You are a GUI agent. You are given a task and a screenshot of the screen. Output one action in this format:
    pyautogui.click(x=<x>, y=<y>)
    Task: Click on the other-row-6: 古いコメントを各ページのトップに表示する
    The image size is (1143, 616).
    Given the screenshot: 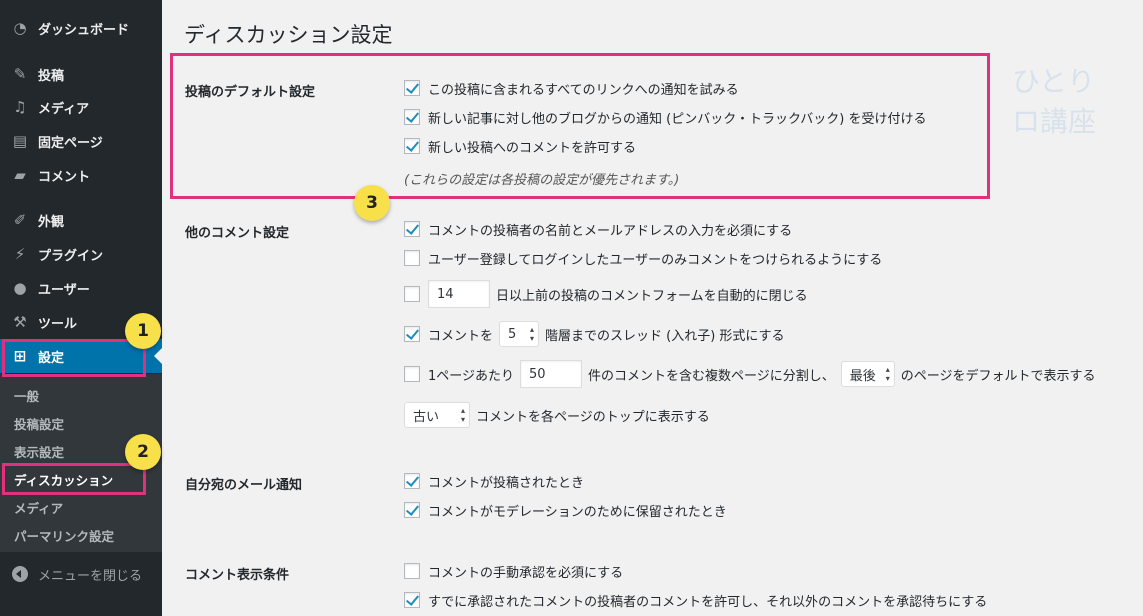 What is the action you would take?
    pyautogui.click(x=557, y=415)
    